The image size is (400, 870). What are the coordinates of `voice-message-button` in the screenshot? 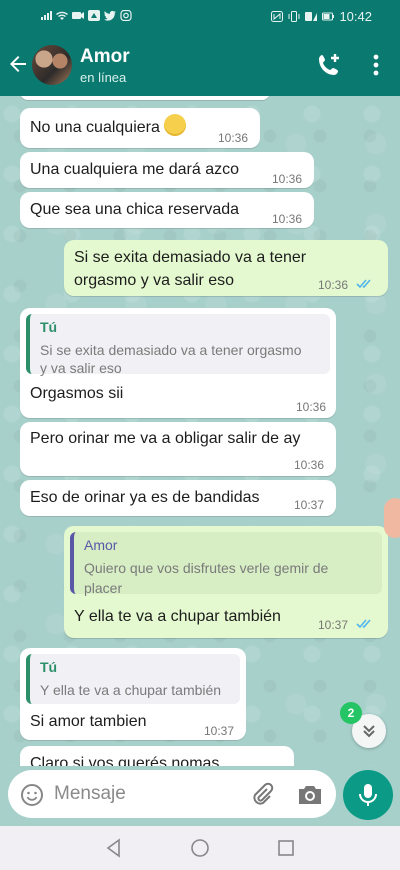 It's located at (368, 795).